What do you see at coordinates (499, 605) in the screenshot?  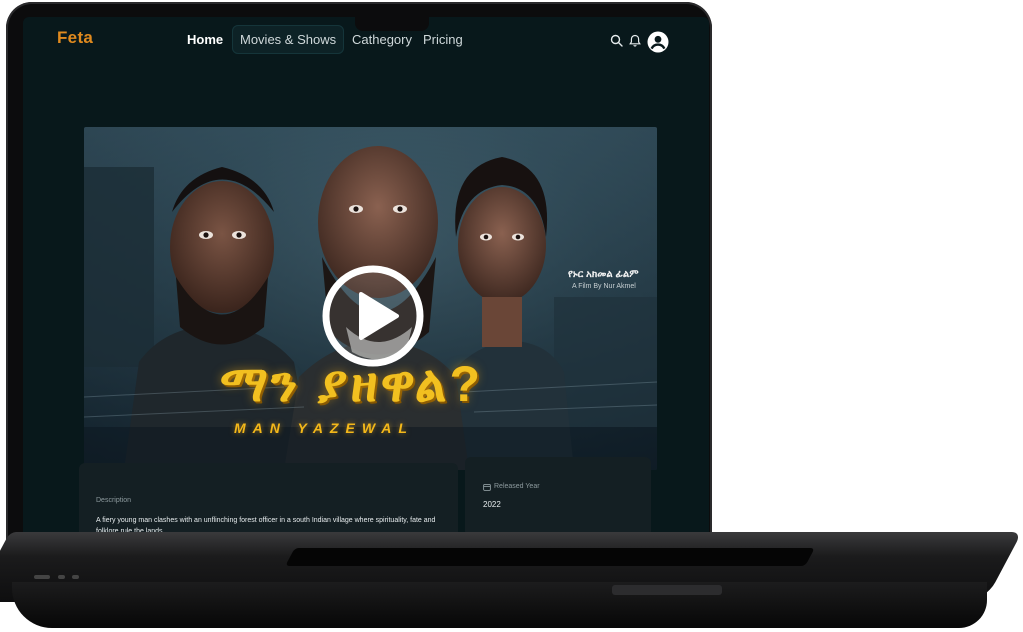 I see `laptop-front-edge` at bounding box center [499, 605].